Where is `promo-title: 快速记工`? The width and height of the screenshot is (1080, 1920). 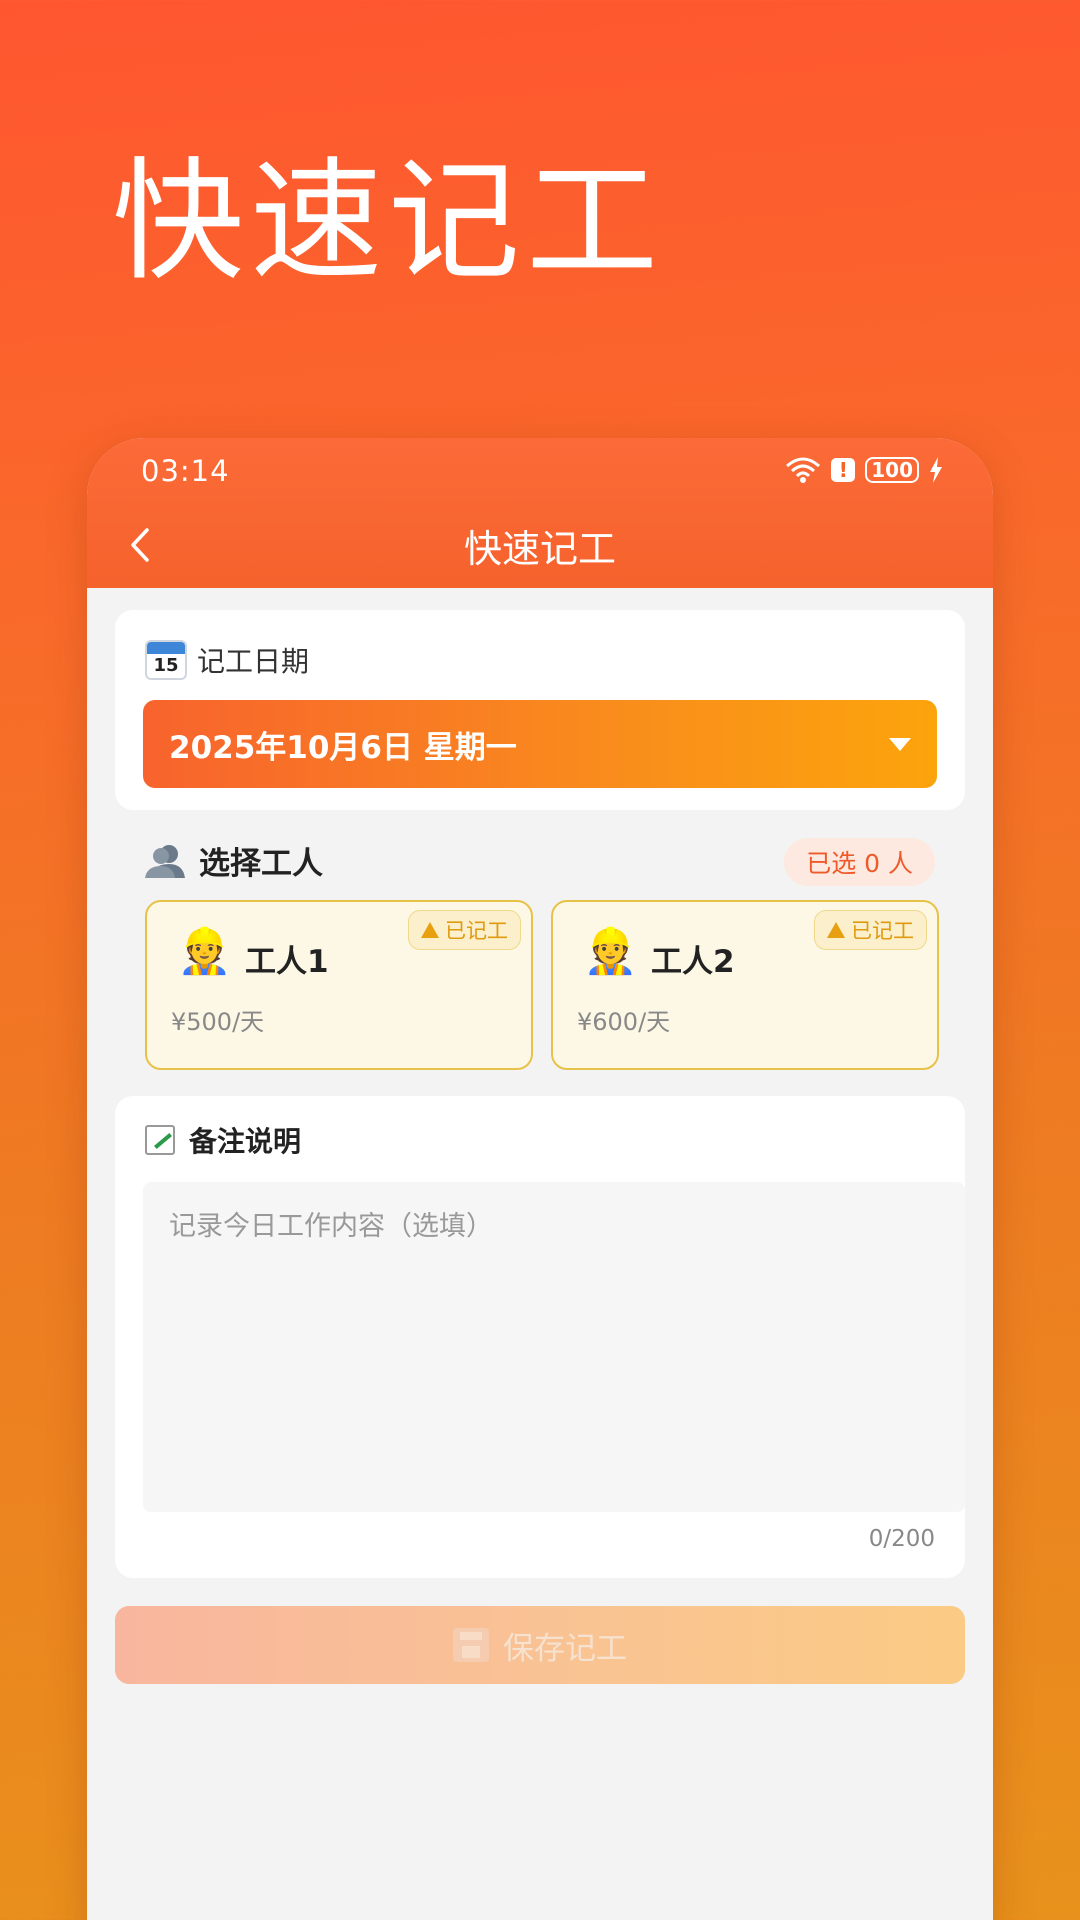
promo-title: 快速记工 is located at coordinates (388, 222).